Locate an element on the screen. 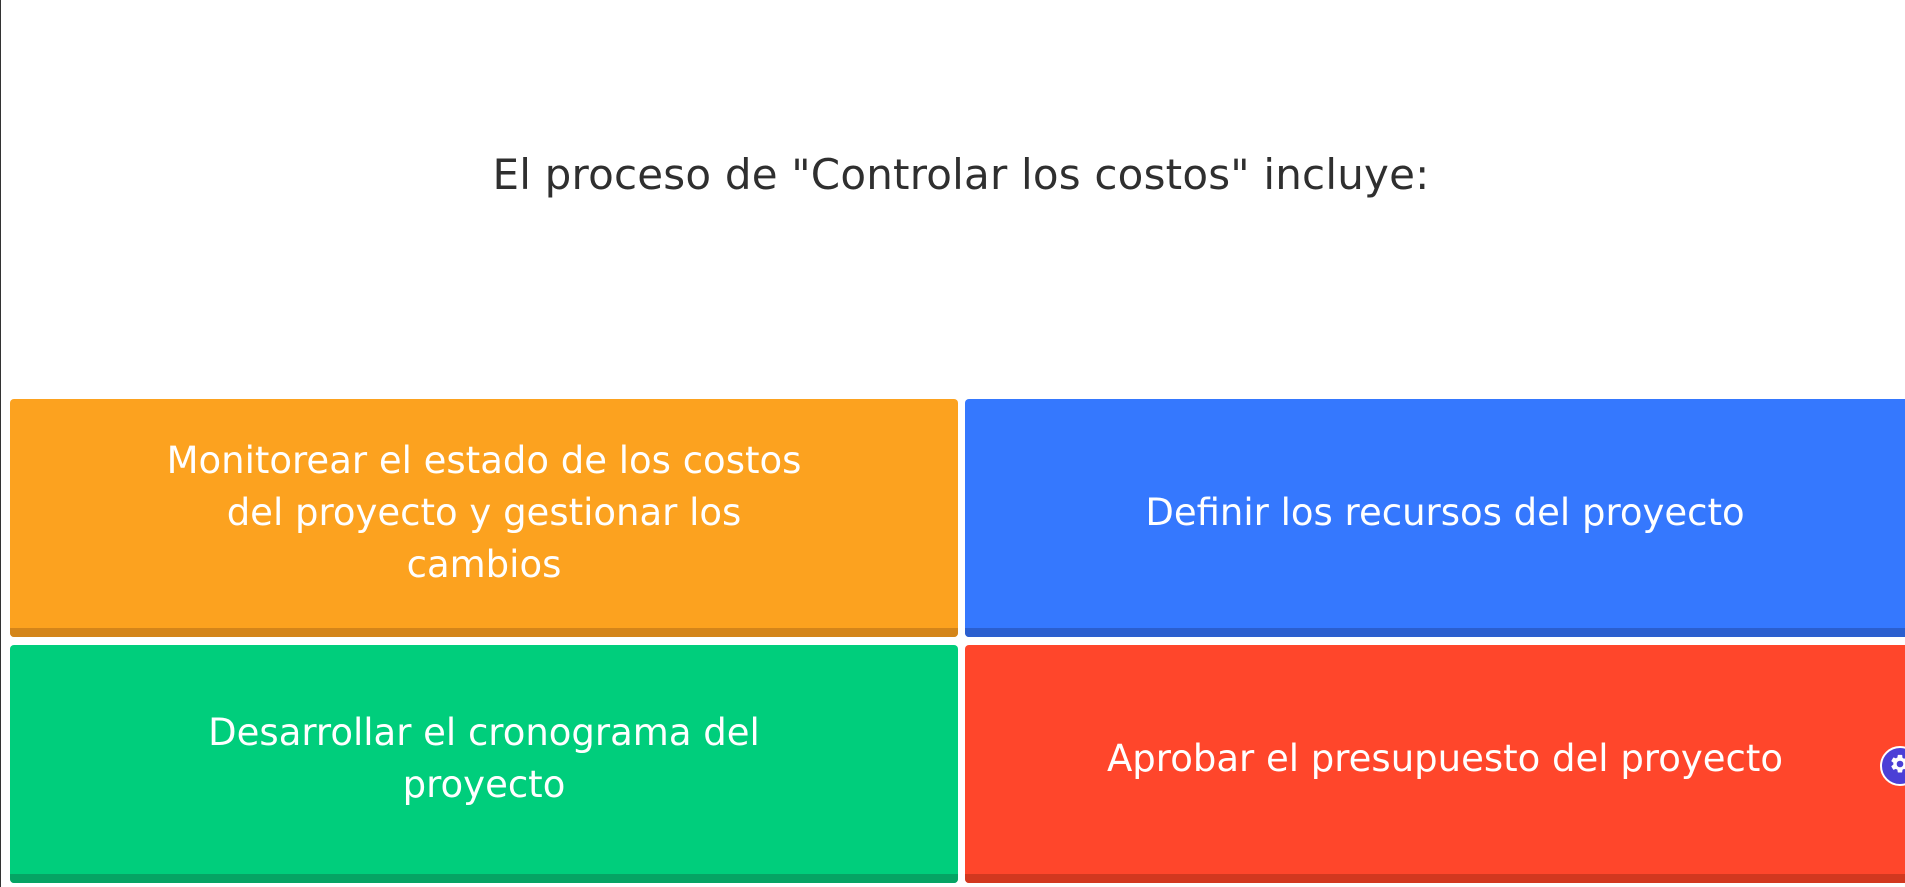 This screenshot has height=887, width=1905. answer-option-2-shadow is located at coordinates (1435, 632).